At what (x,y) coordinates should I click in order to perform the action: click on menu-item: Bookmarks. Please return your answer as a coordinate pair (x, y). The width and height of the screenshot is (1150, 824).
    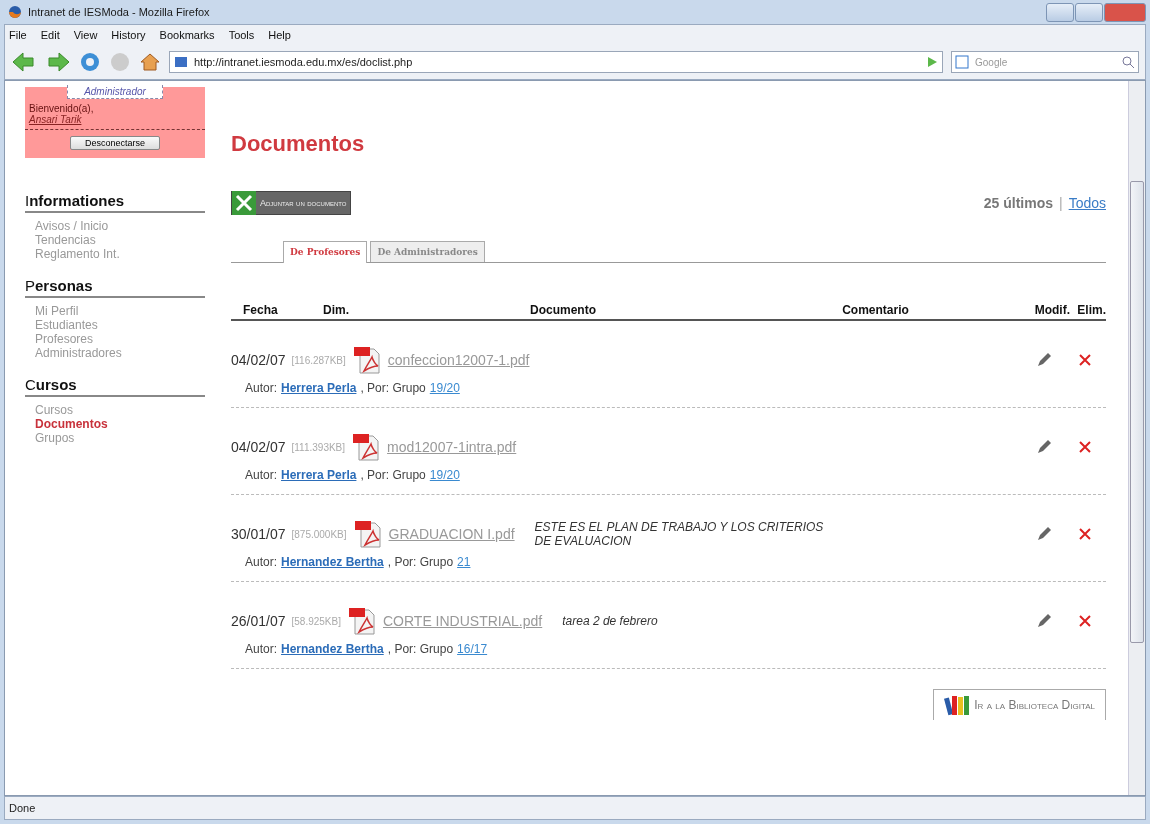
    Looking at the image, I should click on (187, 35).